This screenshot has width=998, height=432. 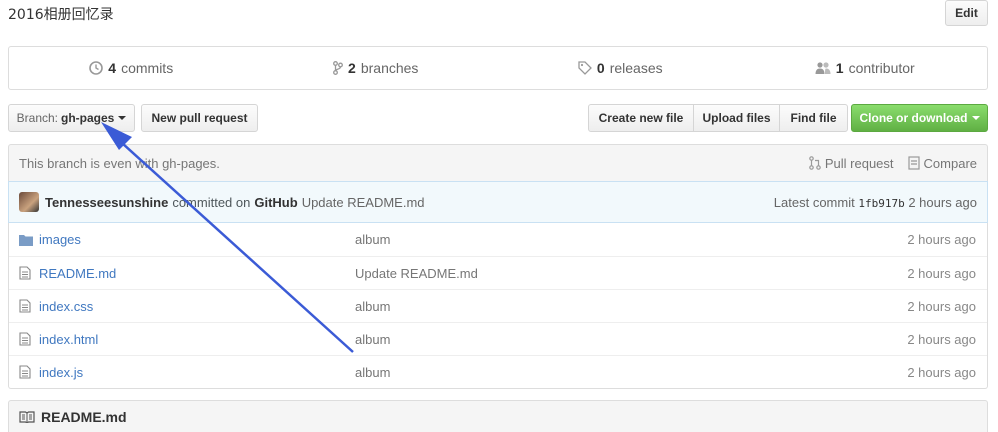 What do you see at coordinates (881, 203) in the screenshot?
I see `commit-sha: 1fb917b` at bounding box center [881, 203].